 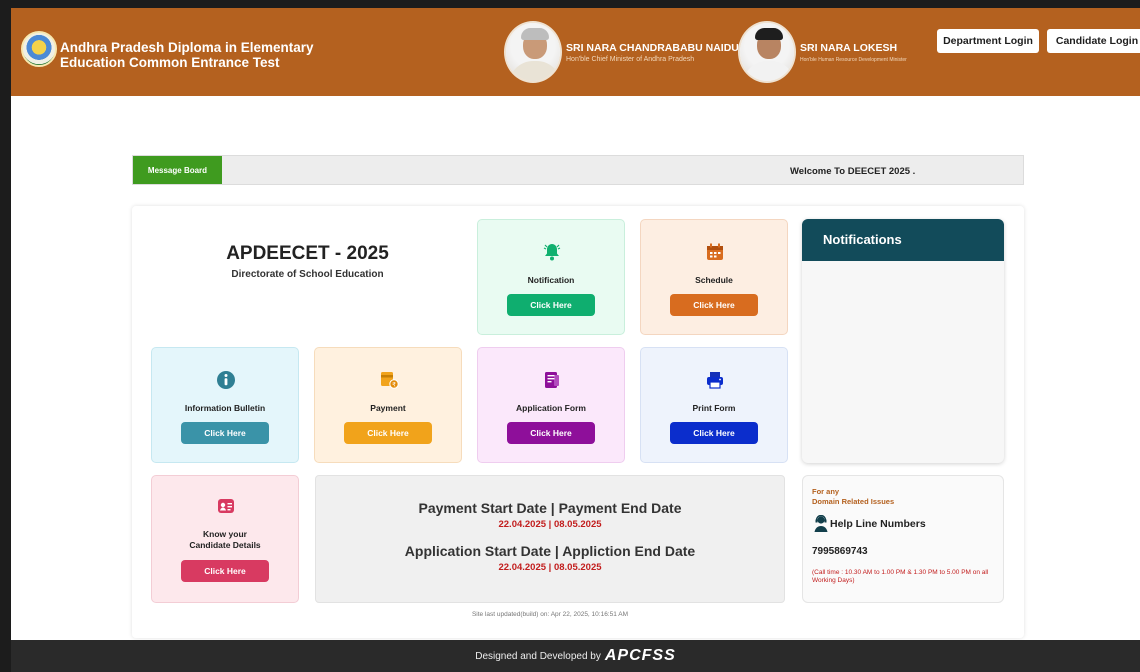 I want to click on id-card-icon, so click(x=226, y=506).